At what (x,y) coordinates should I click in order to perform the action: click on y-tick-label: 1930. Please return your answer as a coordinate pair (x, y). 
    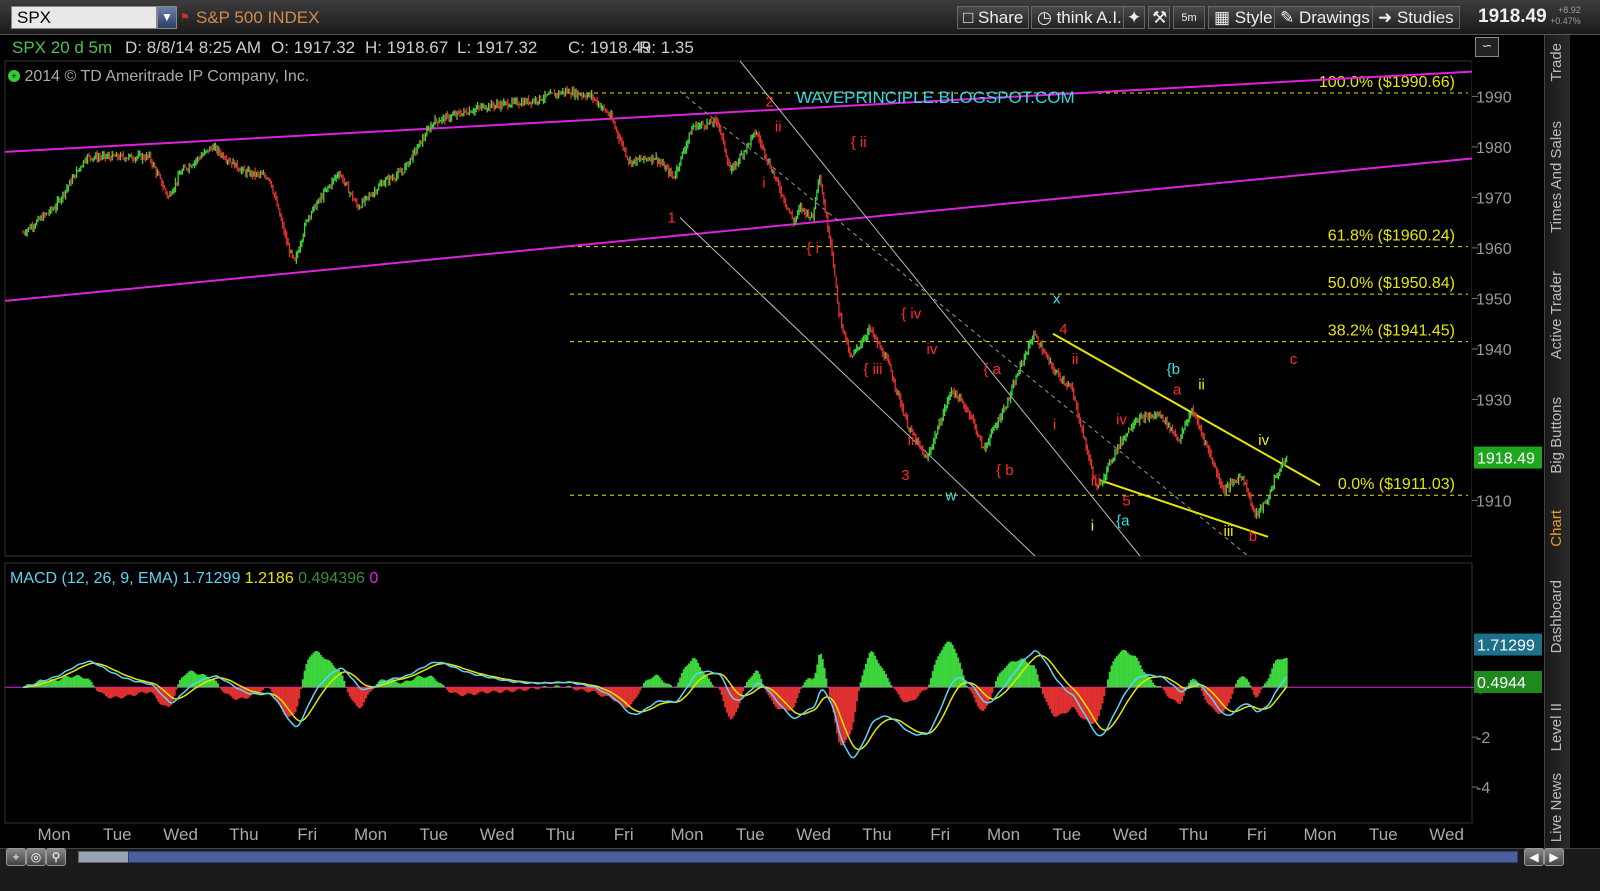
    Looking at the image, I should click on (1494, 400).